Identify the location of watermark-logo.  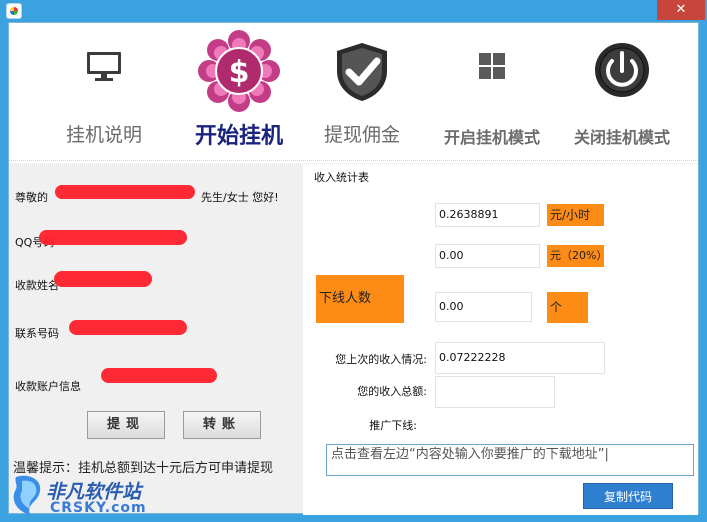
(27, 495).